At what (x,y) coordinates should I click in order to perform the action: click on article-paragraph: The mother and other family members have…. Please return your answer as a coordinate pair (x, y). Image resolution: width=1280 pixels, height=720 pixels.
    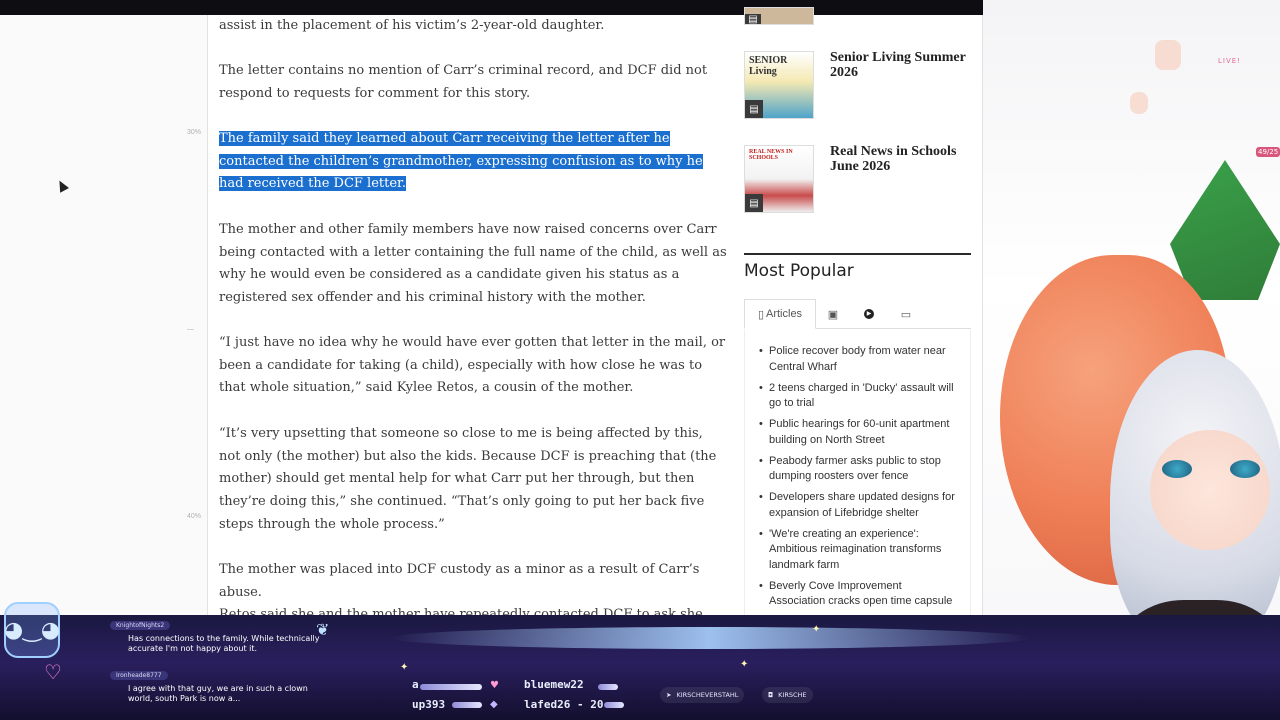
    Looking at the image, I should click on (473, 264).